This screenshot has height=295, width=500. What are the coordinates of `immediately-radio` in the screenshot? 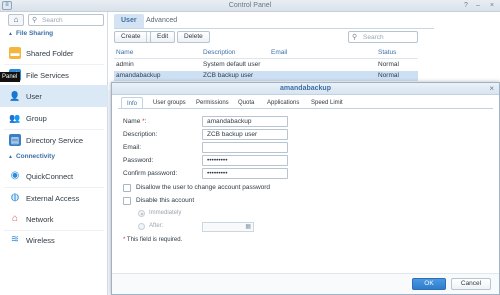 It's located at (141, 213).